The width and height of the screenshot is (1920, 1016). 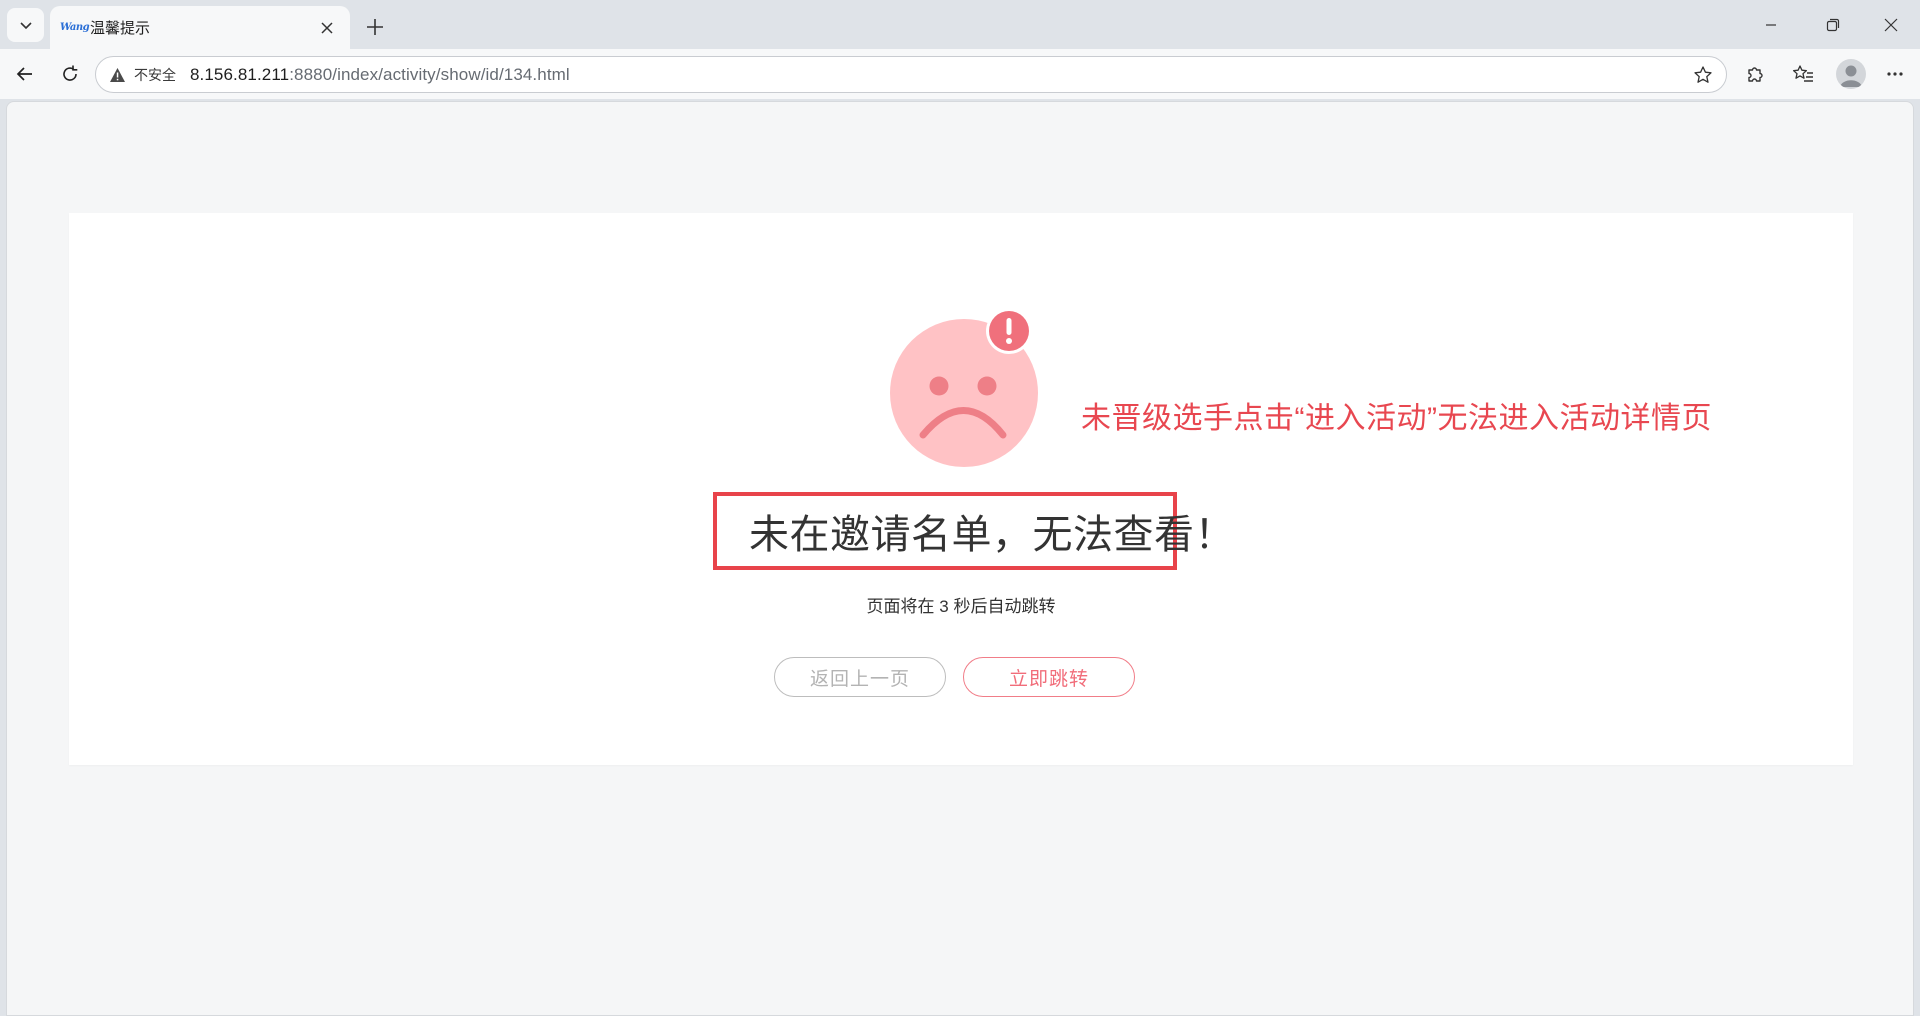 What do you see at coordinates (1049, 677) in the screenshot?
I see `jump-now-button: 立即跳转` at bounding box center [1049, 677].